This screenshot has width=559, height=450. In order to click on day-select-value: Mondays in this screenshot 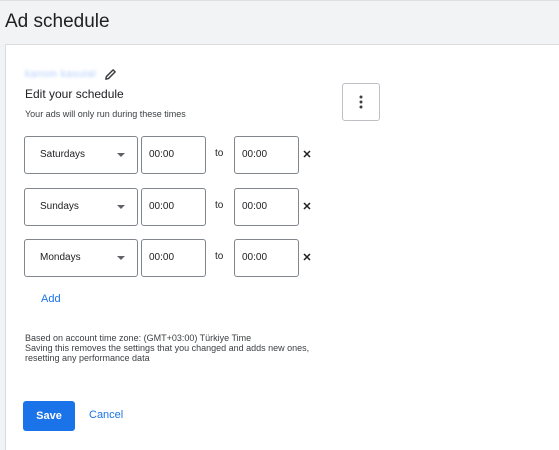, I will do `click(60, 257)`.